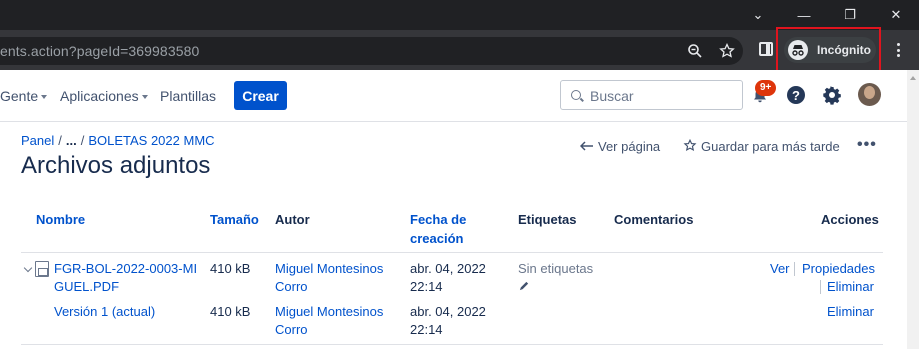  Describe the element at coordinates (850, 15) in the screenshot. I see `restore-button: ❐` at that location.